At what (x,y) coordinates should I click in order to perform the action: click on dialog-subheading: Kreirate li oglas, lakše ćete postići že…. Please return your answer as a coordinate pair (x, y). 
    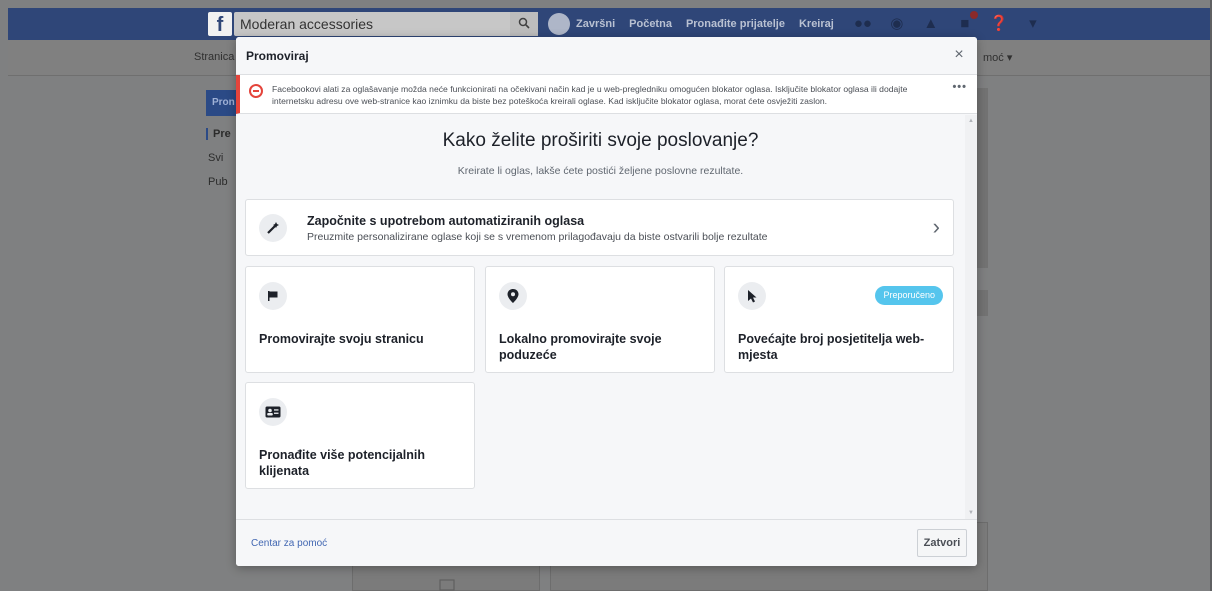
    Looking at the image, I should click on (600, 171).